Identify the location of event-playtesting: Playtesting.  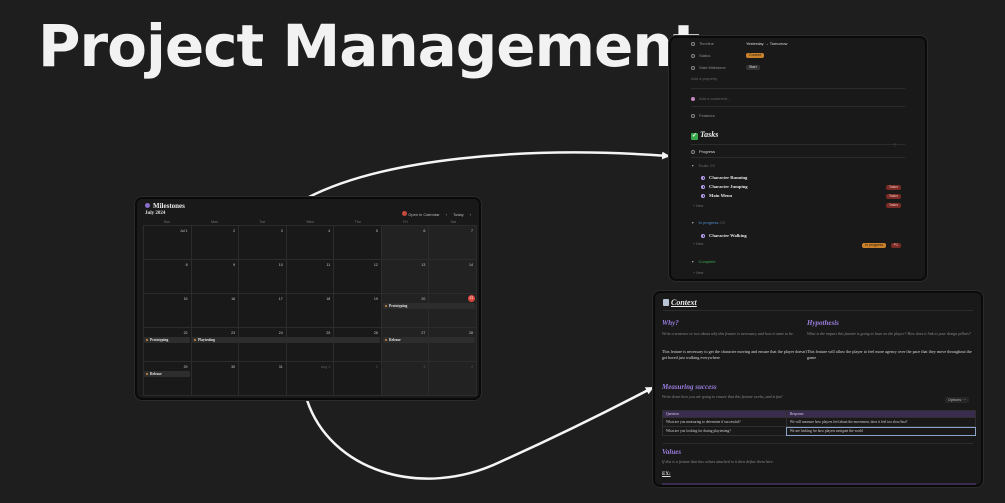
(286, 340).